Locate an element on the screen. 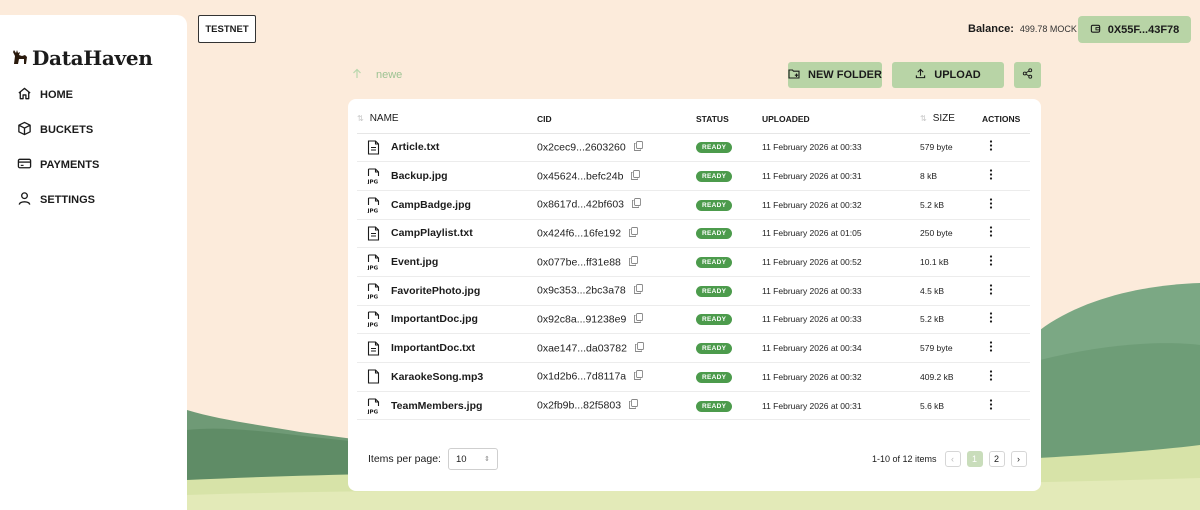 This screenshot has width=1200, height=510. card-icon is located at coordinates (24, 165).